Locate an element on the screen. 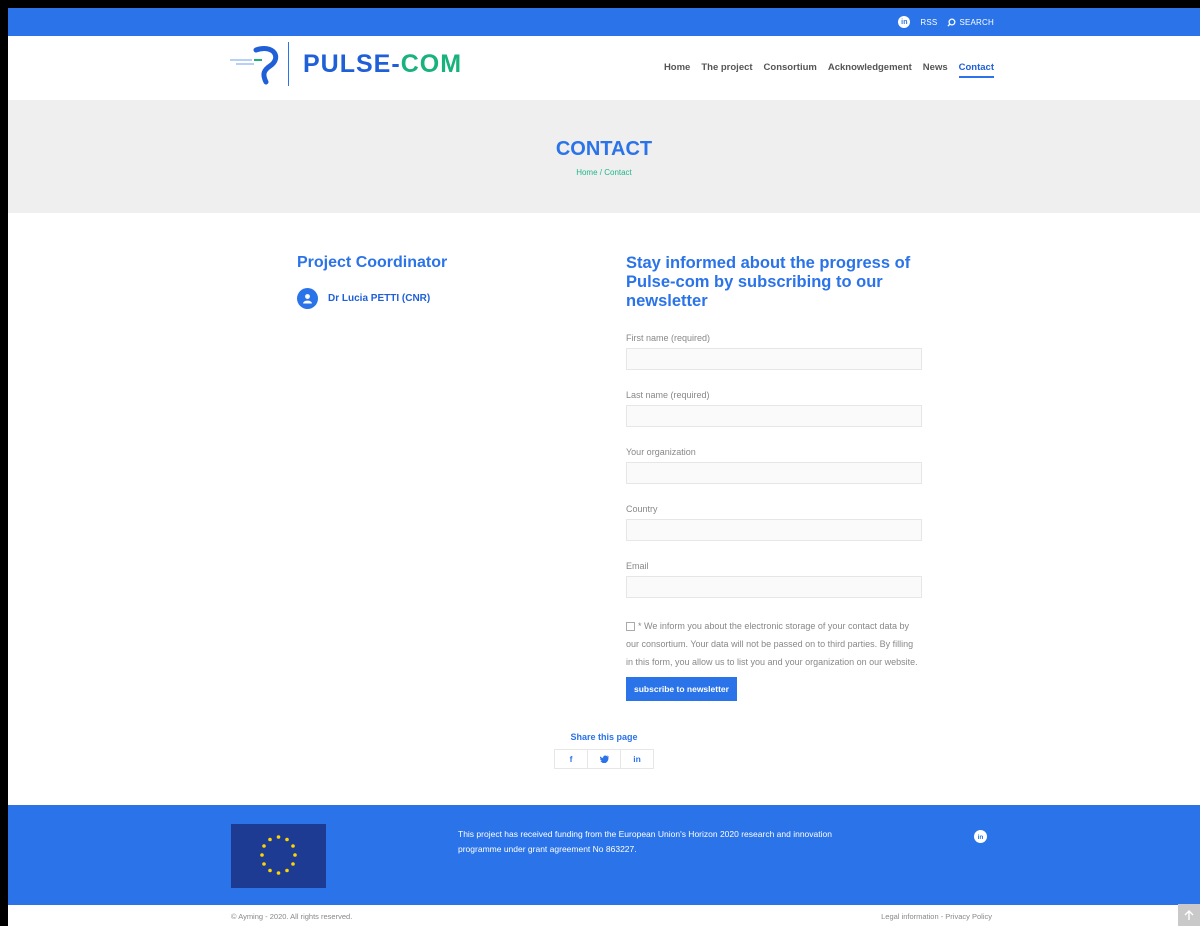  share-title: Share this page is located at coordinates (604, 737).